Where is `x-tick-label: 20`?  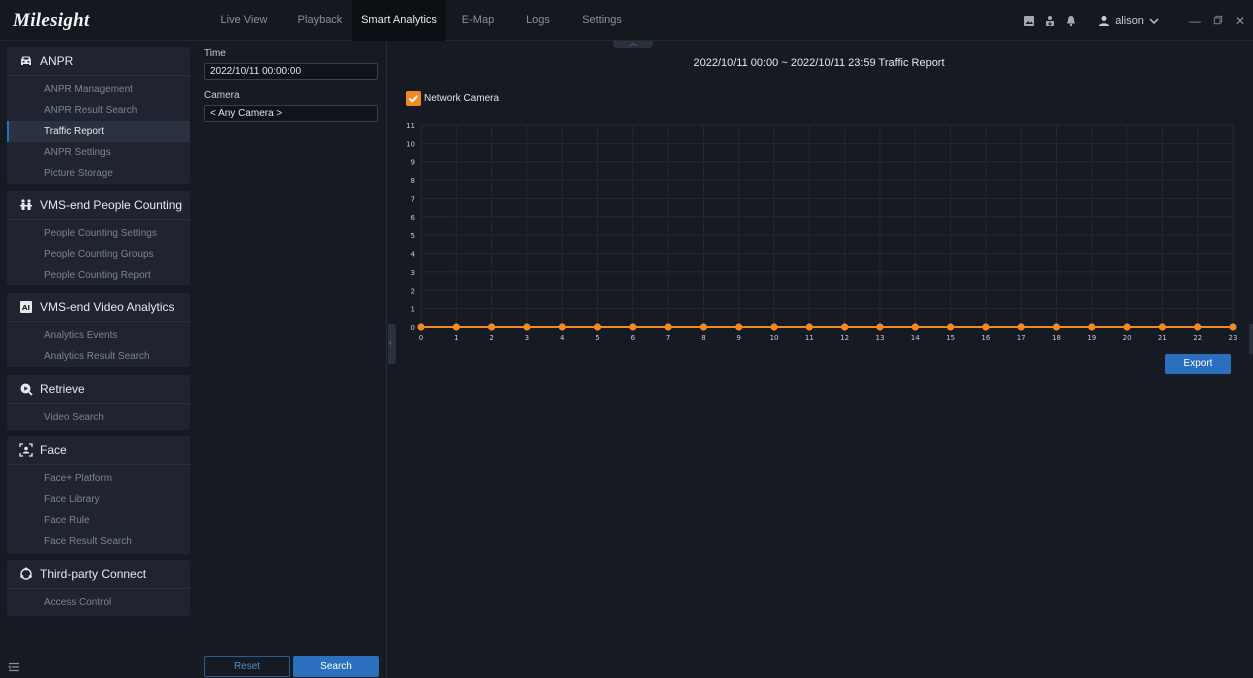 x-tick-label: 20 is located at coordinates (1127, 338).